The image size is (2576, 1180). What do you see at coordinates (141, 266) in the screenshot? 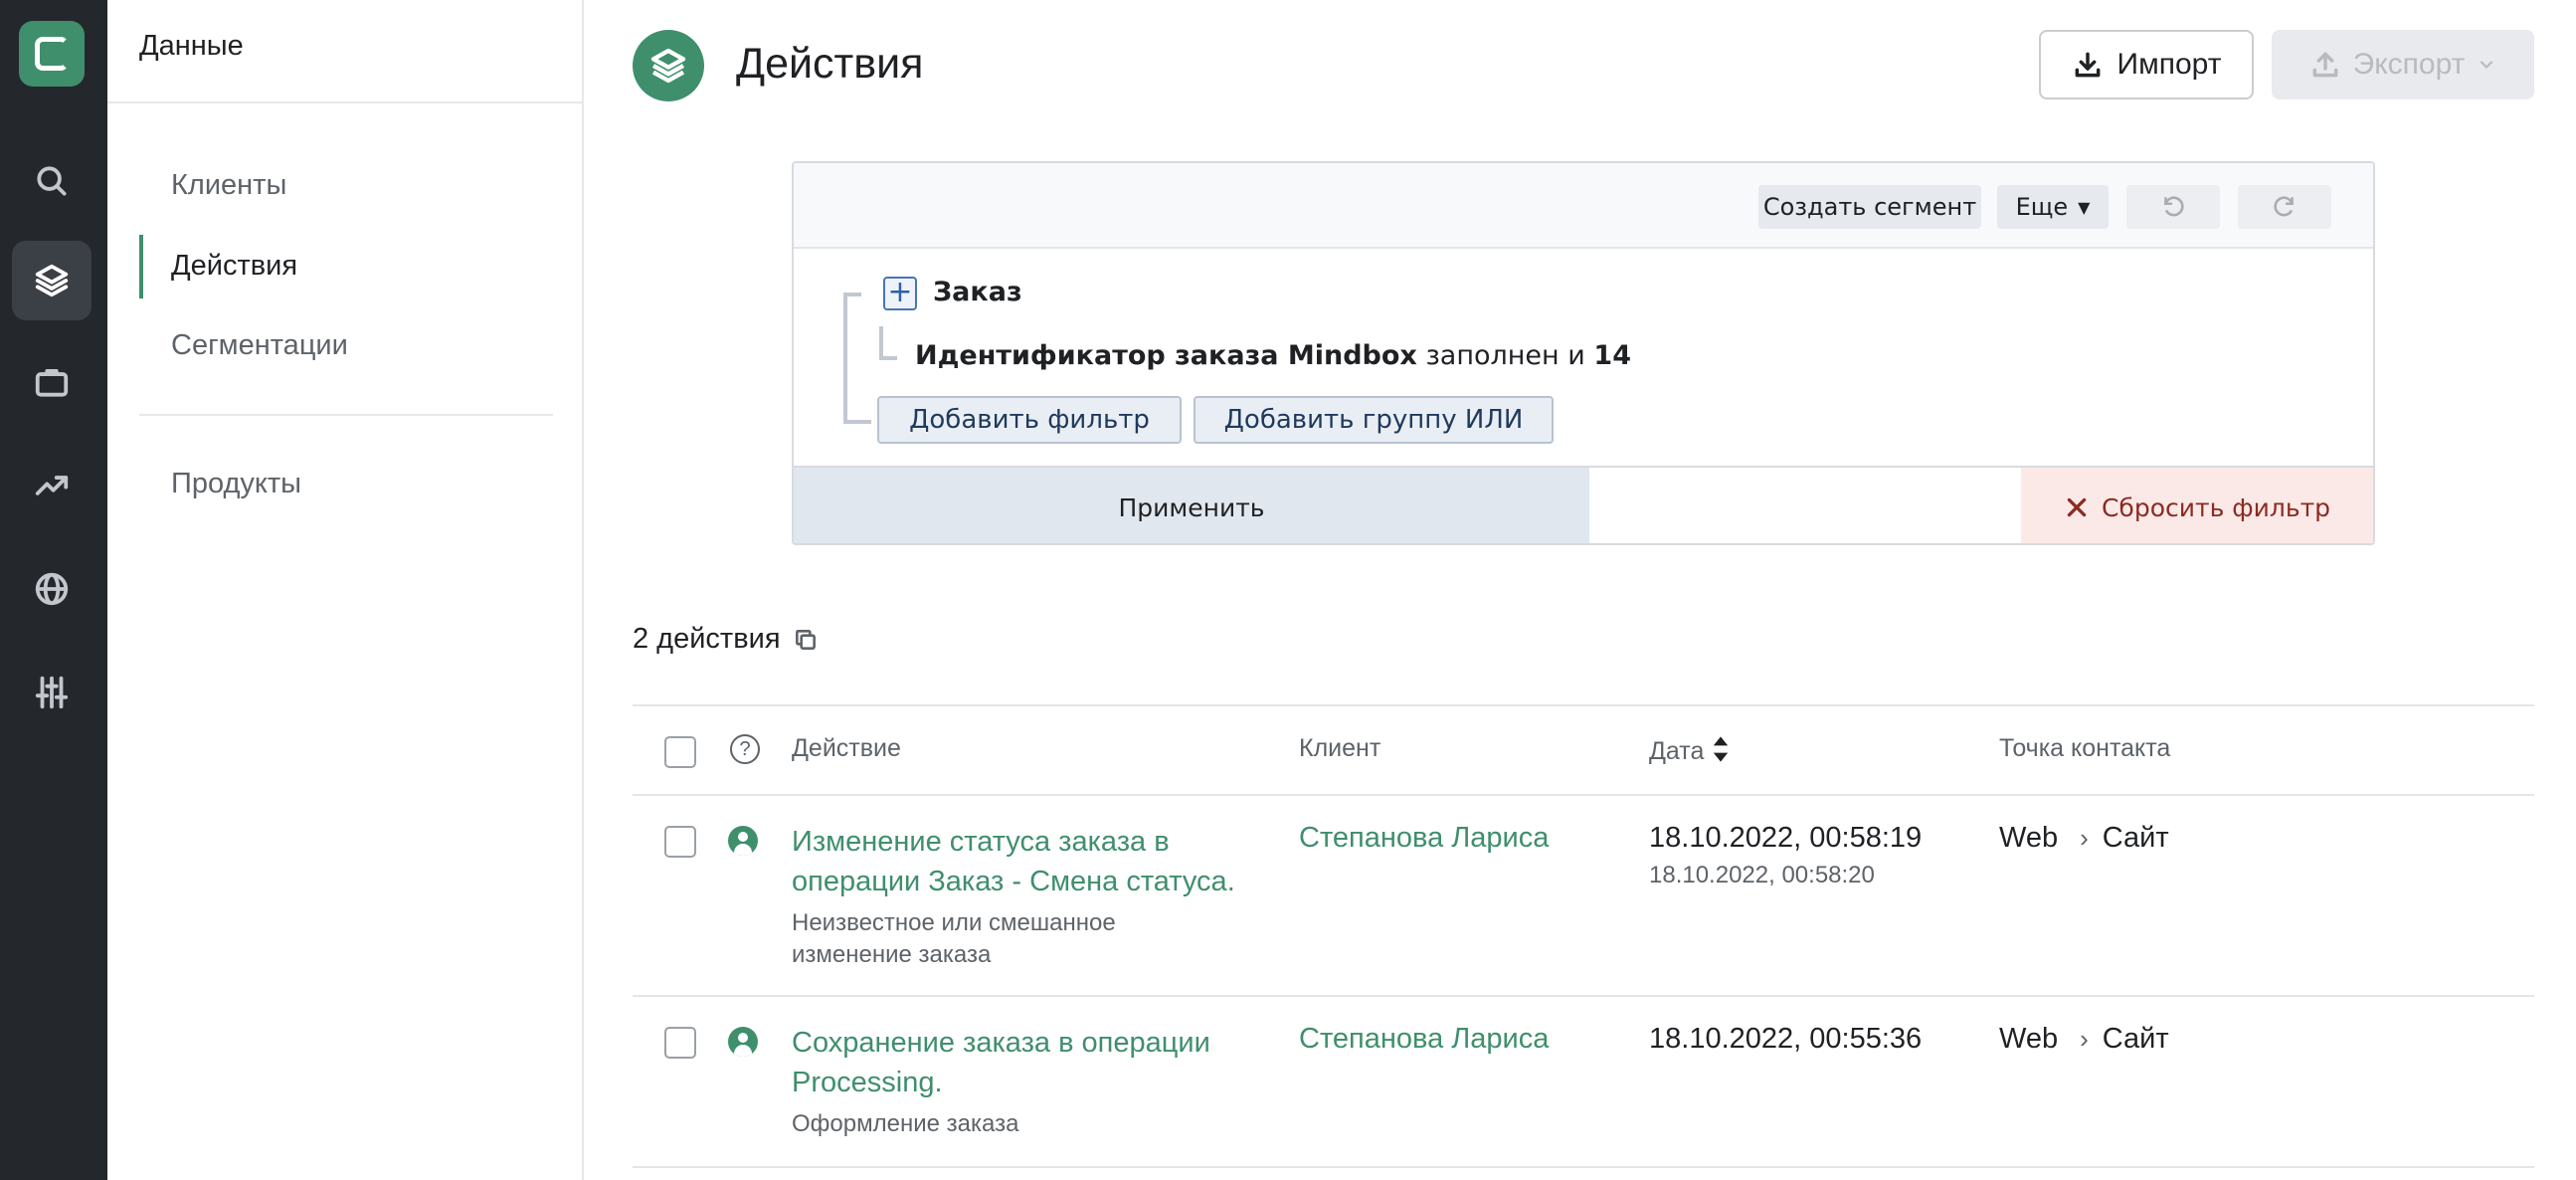
I see `active-indicator` at bounding box center [141, 266].